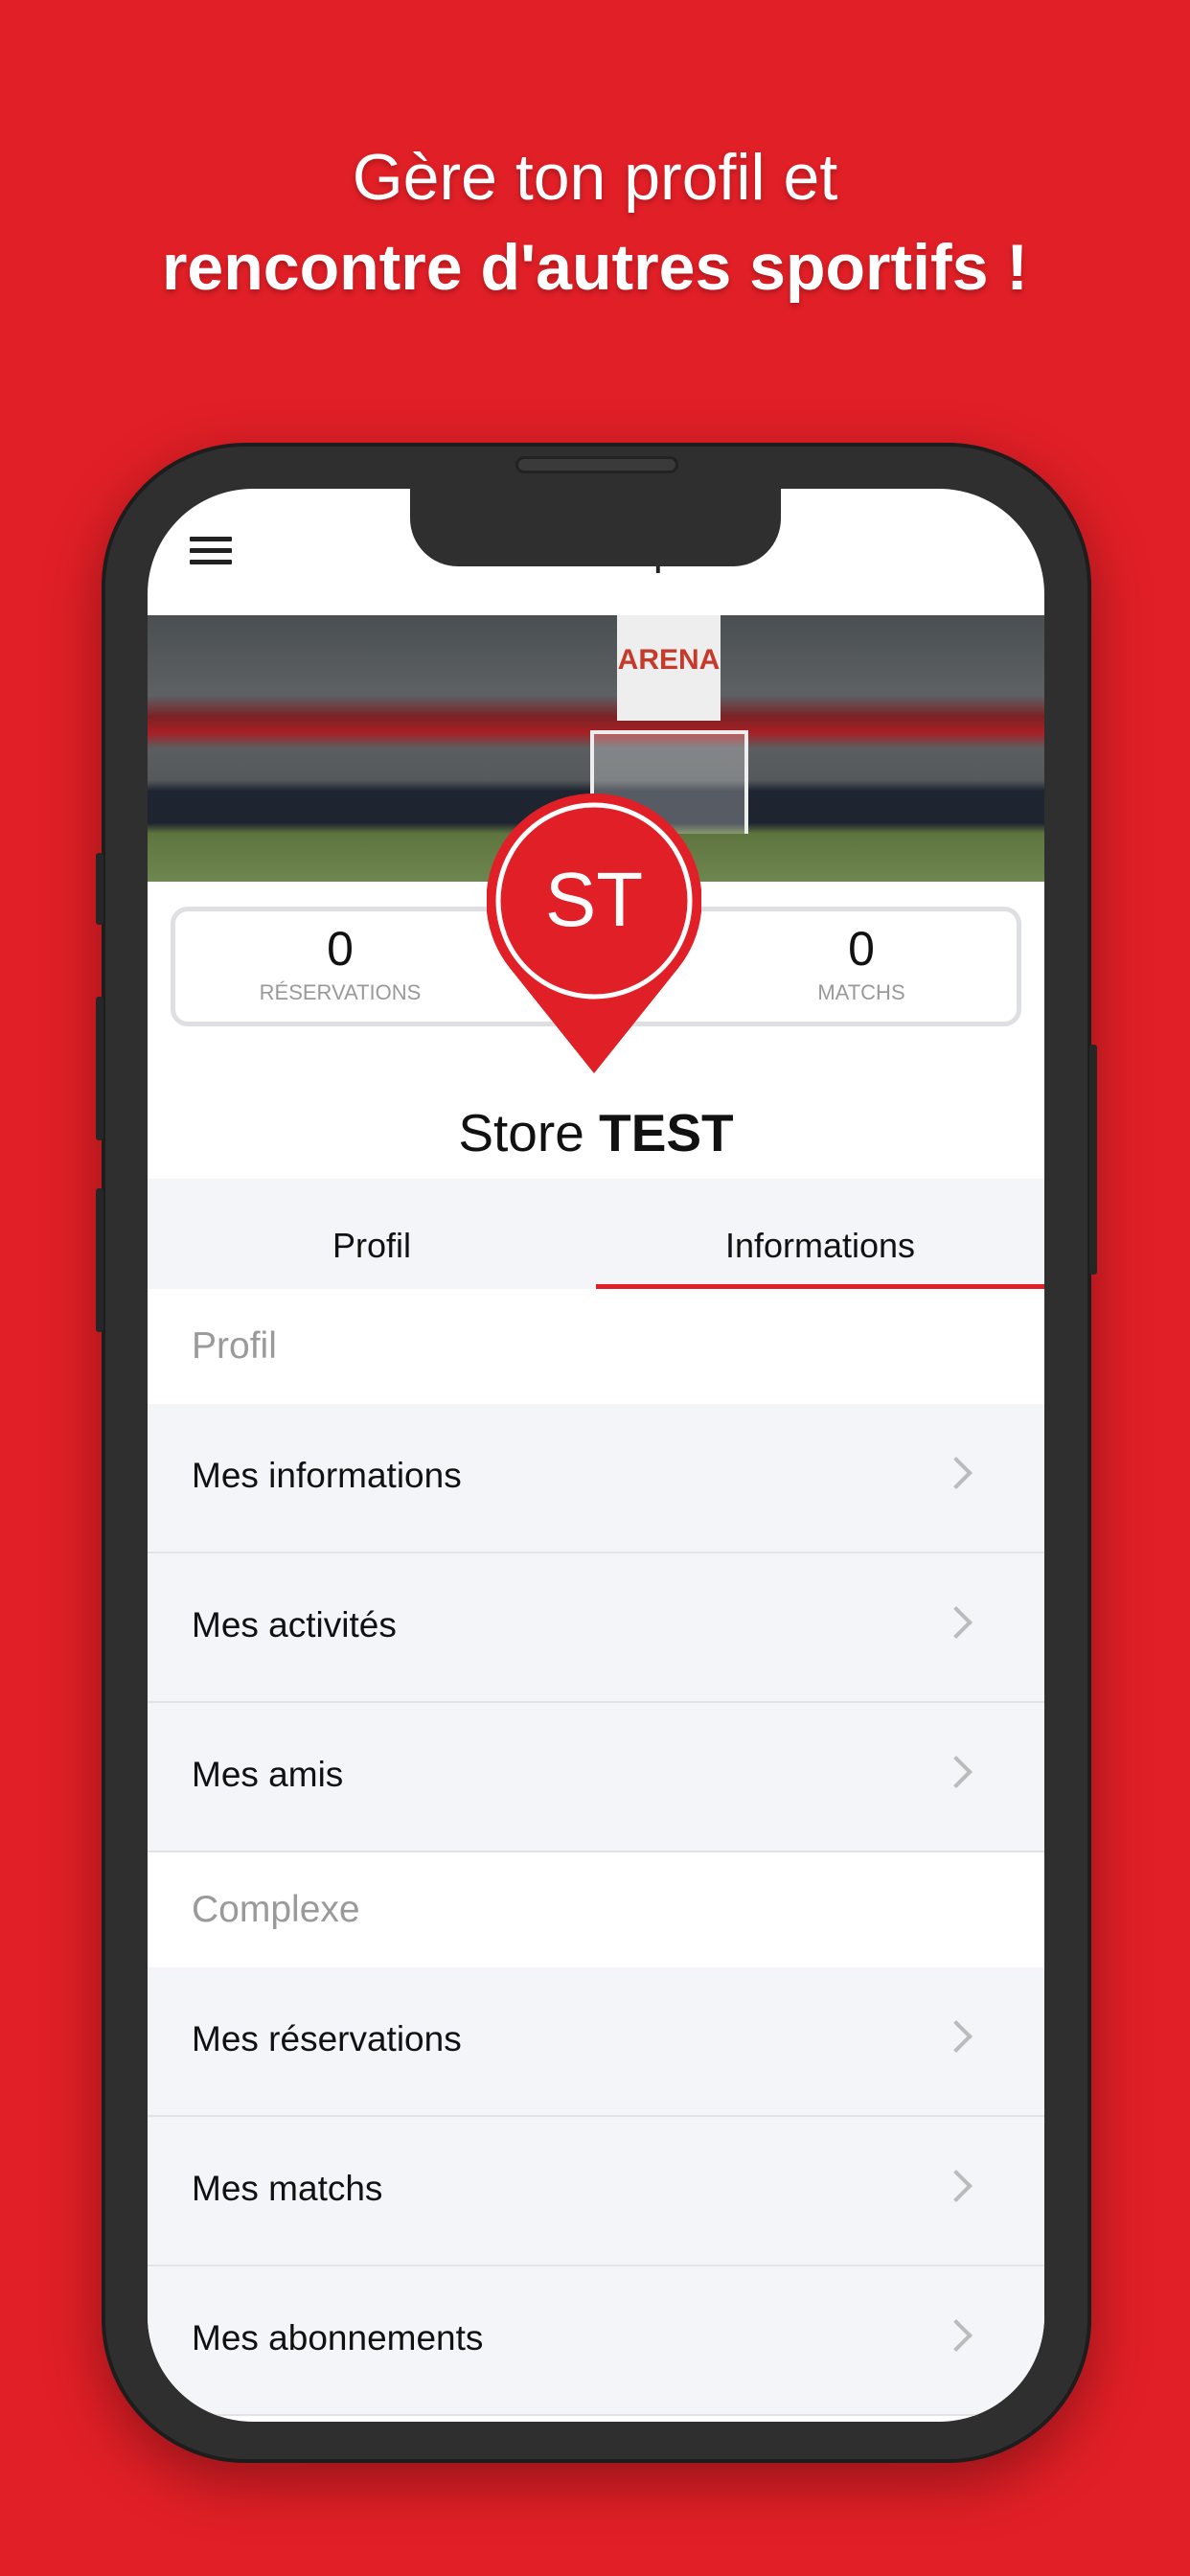  Describe the element at coordinates (596, 2191) in the screenshot. I see `list-item-mes-matchs: Mes matchs` at that location.